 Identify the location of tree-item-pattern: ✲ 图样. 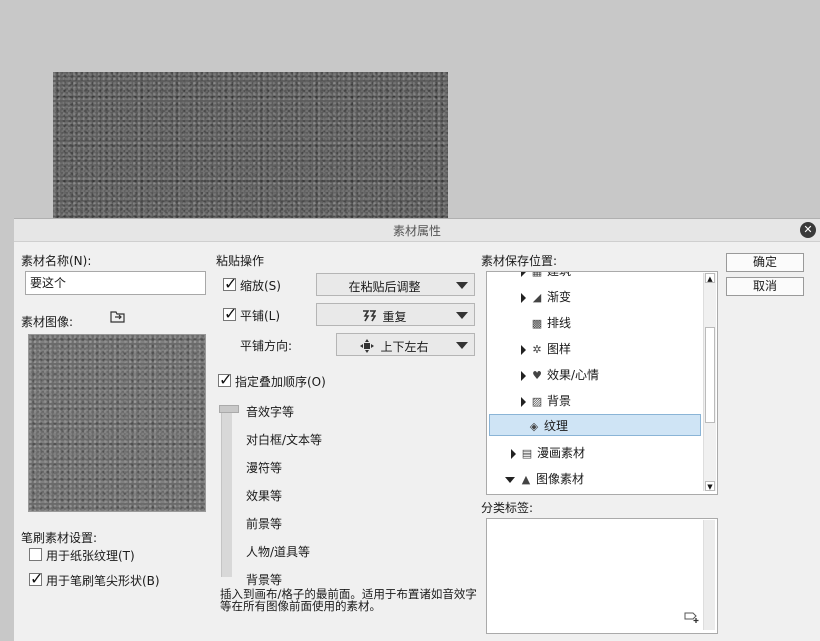
(546, 349).